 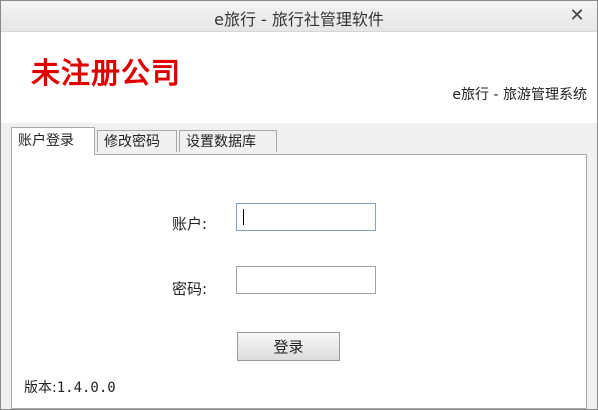 I want to click on password-label: 密码:, so click(x=190, y=289).